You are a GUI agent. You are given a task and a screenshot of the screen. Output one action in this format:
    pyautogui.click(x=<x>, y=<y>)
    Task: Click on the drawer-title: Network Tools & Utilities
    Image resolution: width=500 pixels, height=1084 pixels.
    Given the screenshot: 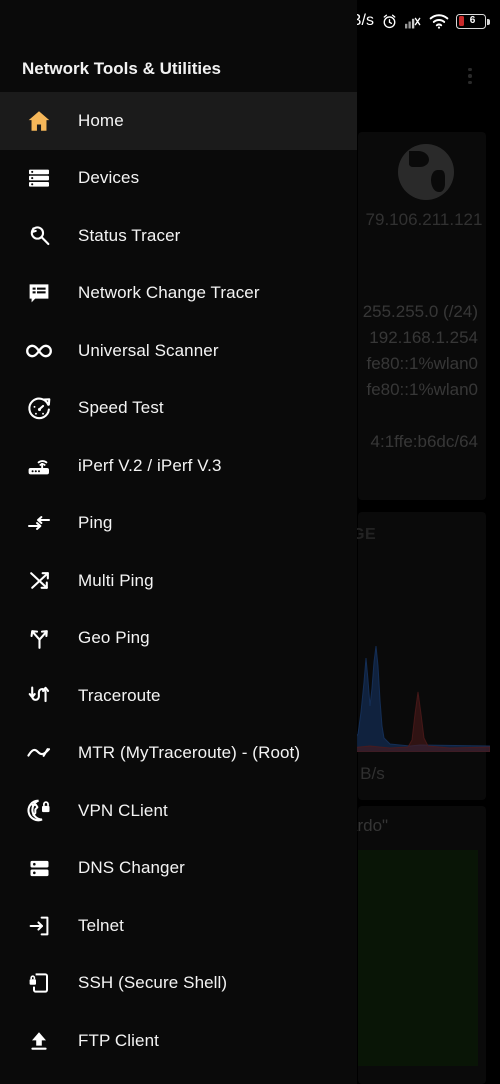 What is the action you would take?
    pyautogui.click(x=121, y=68)
    